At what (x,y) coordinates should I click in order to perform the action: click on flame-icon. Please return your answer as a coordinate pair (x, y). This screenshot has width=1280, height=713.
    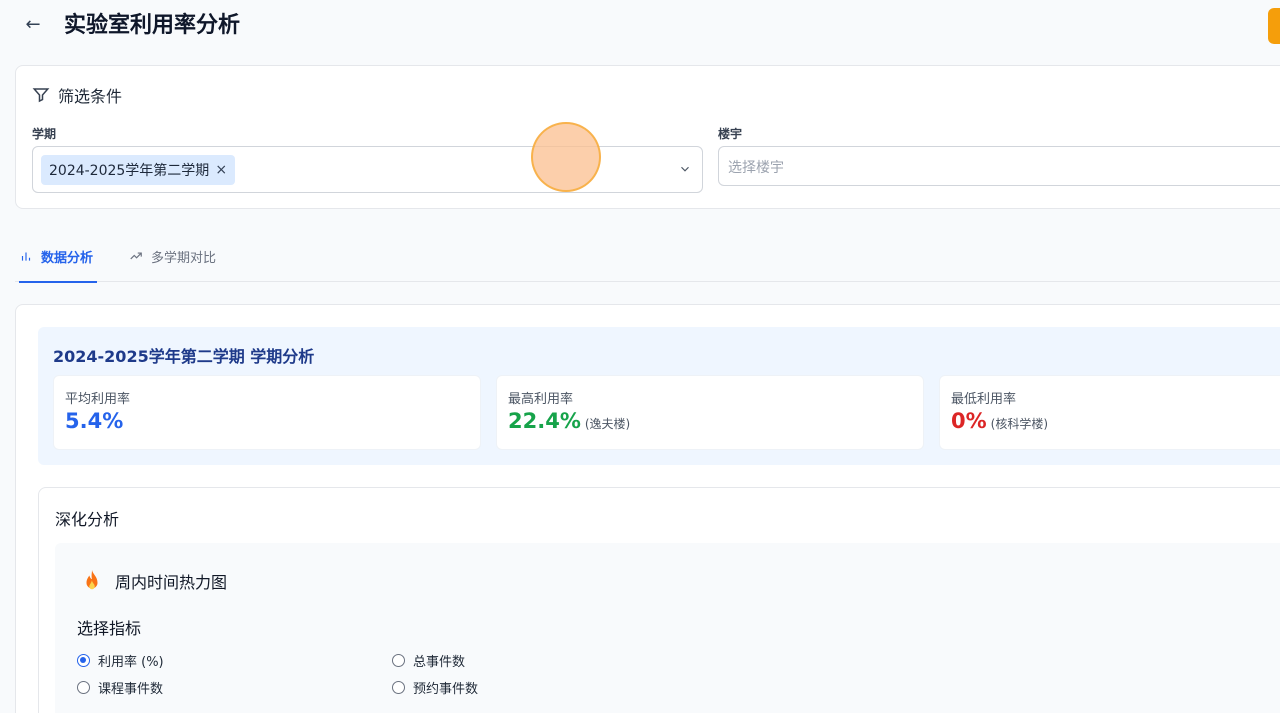
    Looking at the image, I should click on (92, 580).